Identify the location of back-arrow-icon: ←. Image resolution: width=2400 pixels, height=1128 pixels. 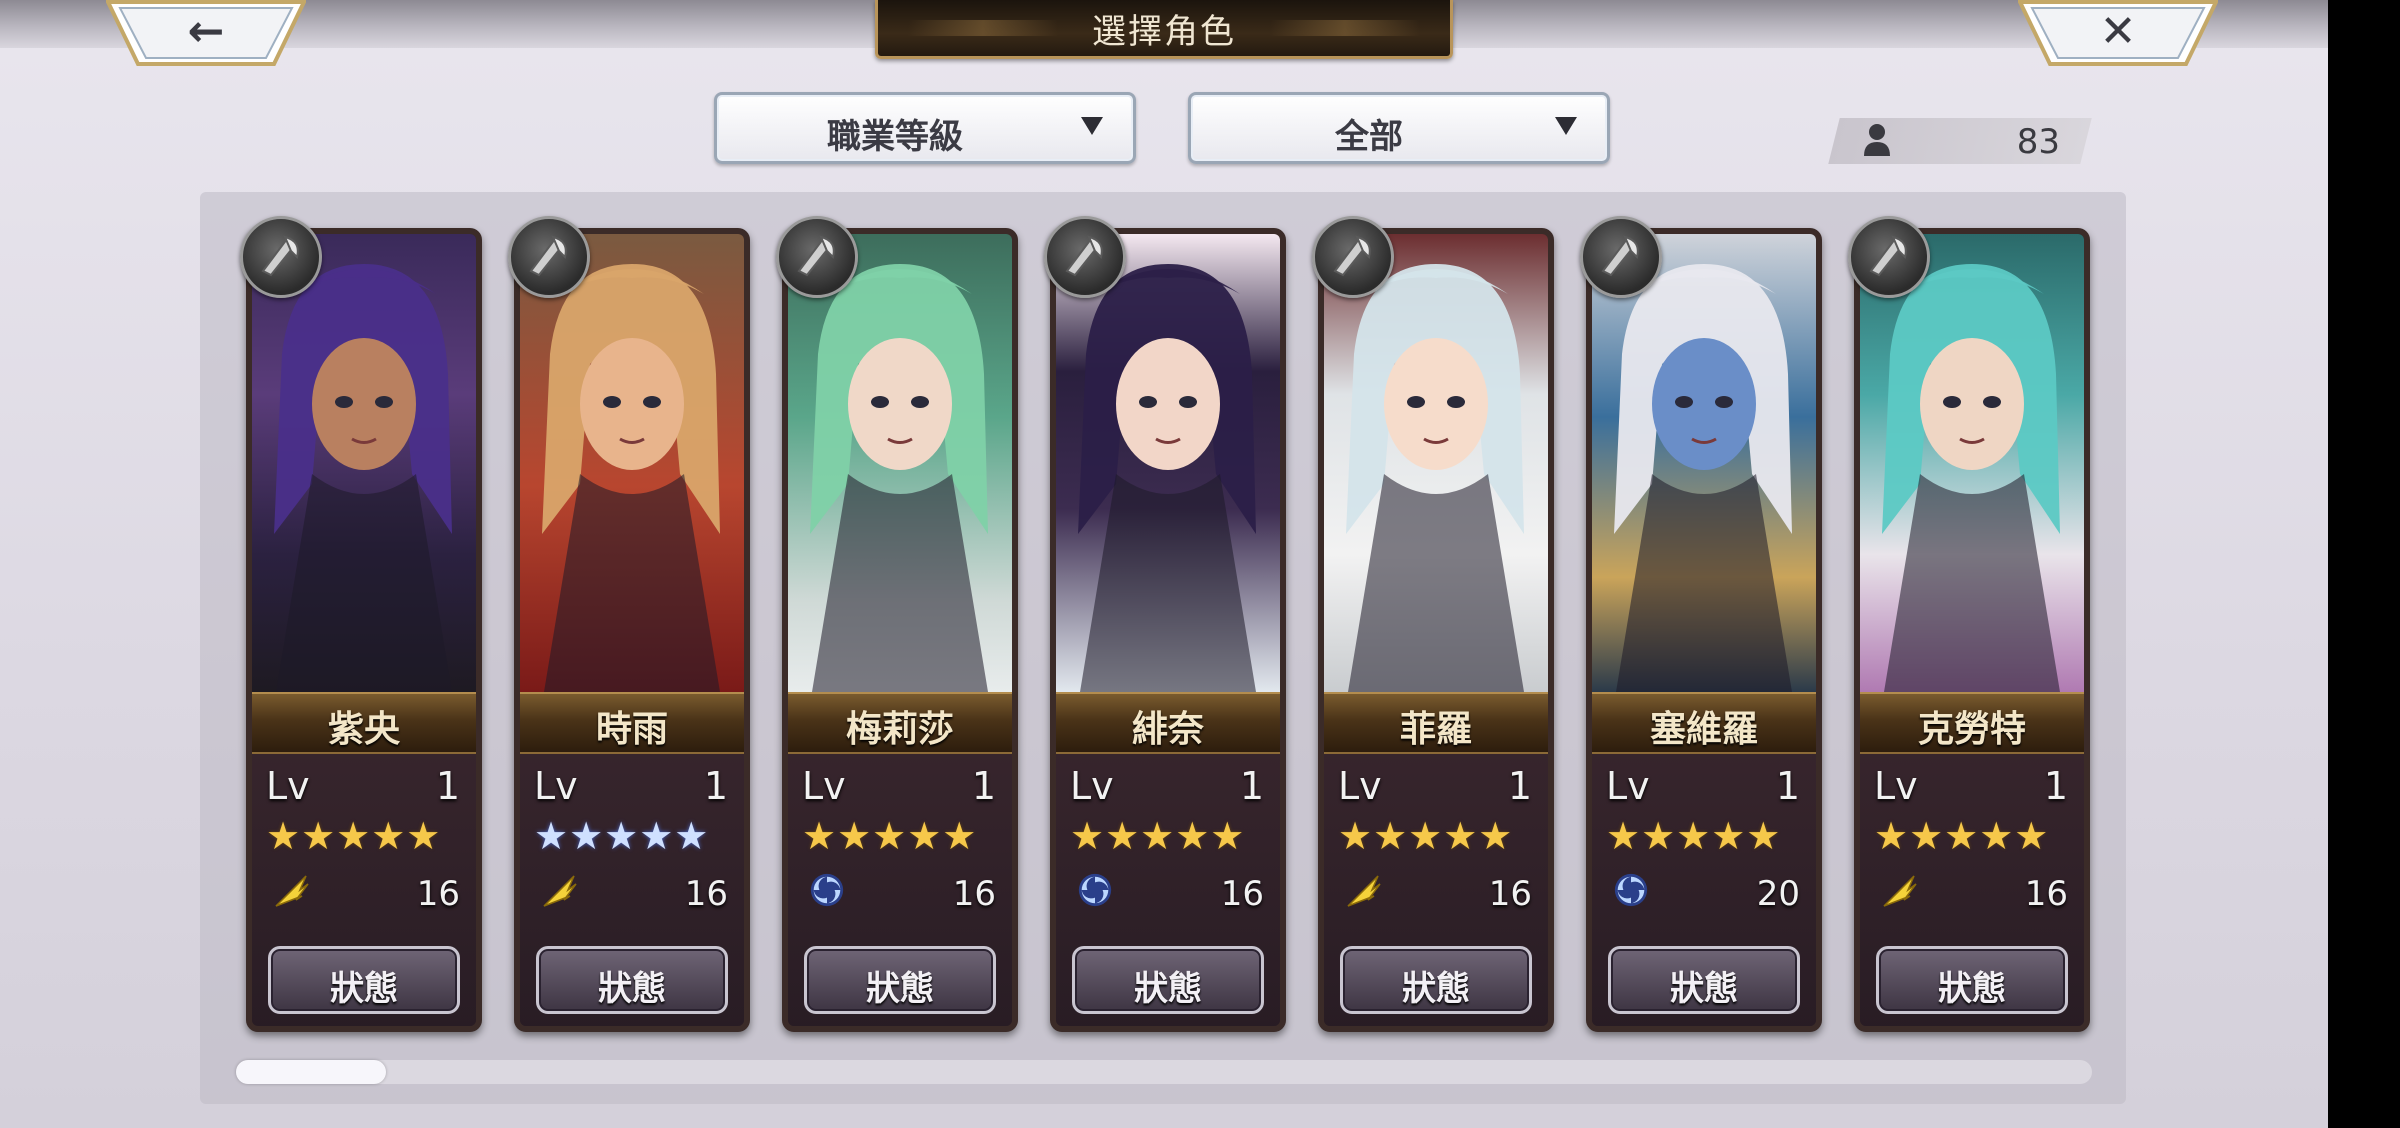
(206, 31).